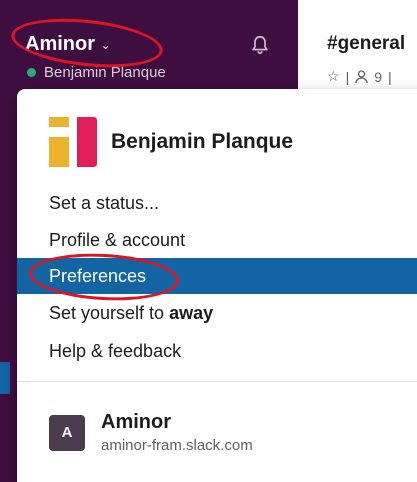 The image size is (417, 482). What do you see at coordinates (217, 381) in the screenshot?
I see `menu-divider` at bounding box center [217, 381].